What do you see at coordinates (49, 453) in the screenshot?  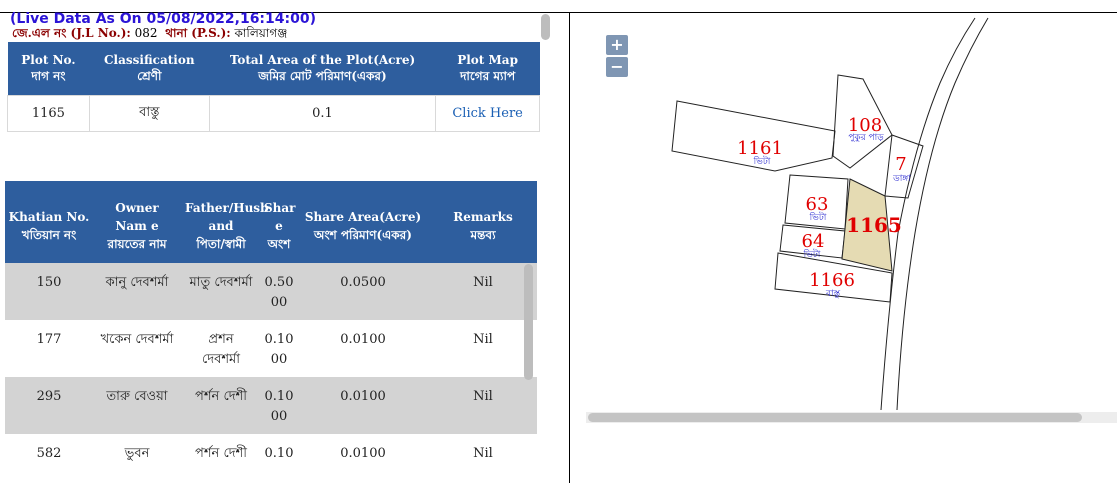 I see `khatian-cell: 582` at bounding box center [49, 453].